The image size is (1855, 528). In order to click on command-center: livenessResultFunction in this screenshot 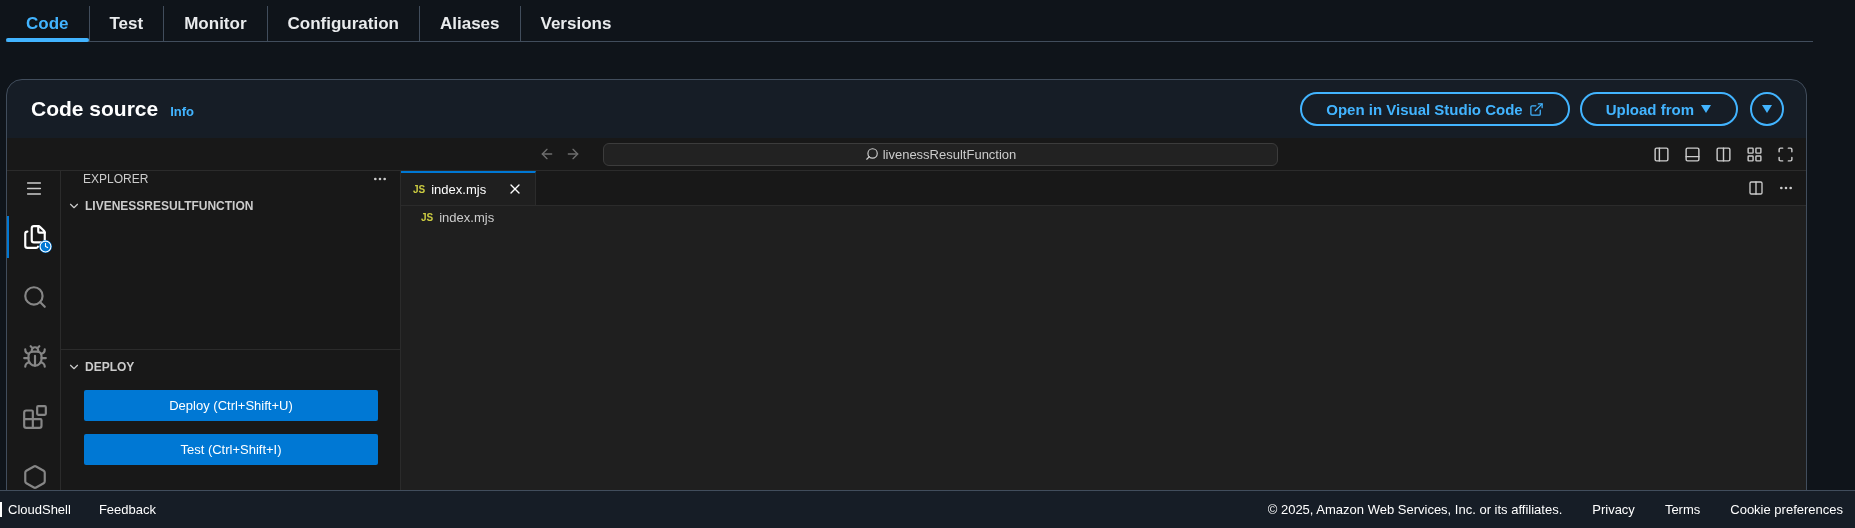, I will do `click(940, 154)`.